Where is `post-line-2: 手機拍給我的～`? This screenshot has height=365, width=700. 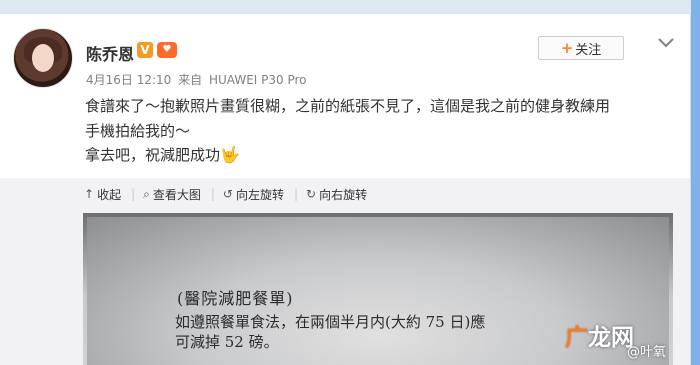
post-line-2: 手機拍給我的～ is located at coordinates (138, 130).